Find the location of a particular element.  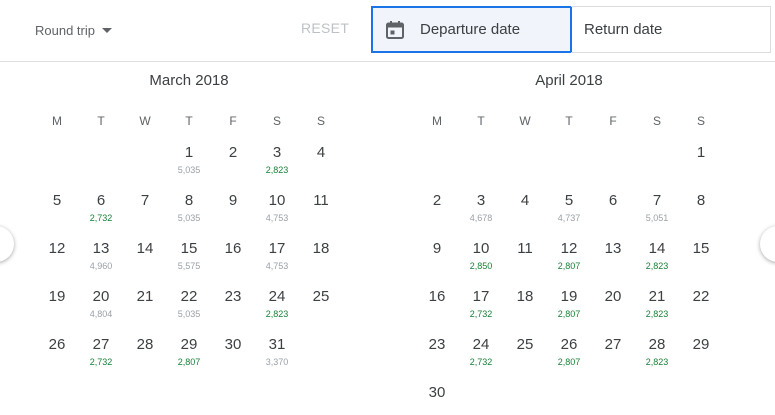

calendar-day: 1 5,035 is located at coordinates (189, 166).